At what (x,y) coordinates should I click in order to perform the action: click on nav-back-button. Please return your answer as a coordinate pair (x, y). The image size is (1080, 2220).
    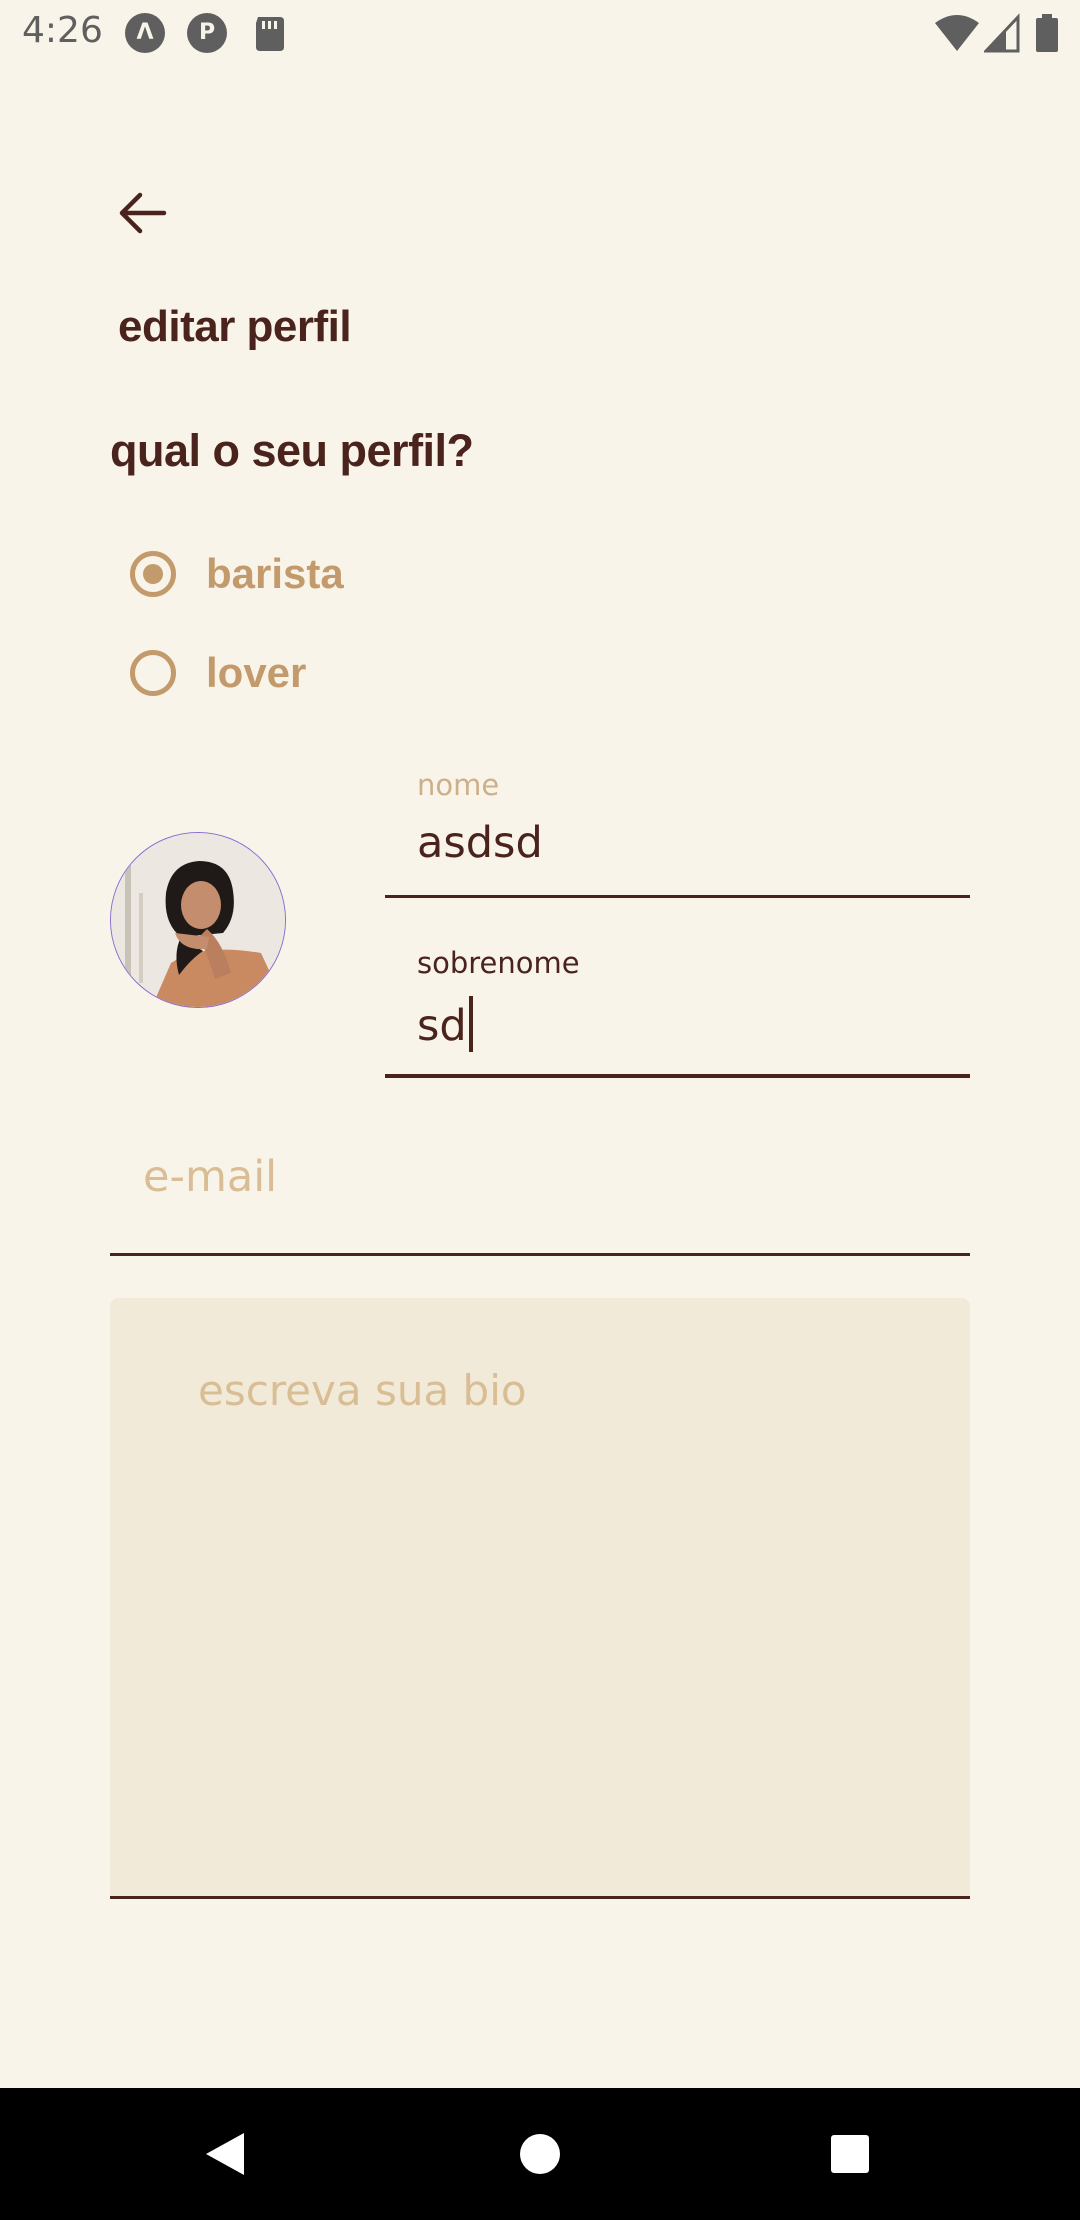
    Looking at the image, I should click on (225, 2154).